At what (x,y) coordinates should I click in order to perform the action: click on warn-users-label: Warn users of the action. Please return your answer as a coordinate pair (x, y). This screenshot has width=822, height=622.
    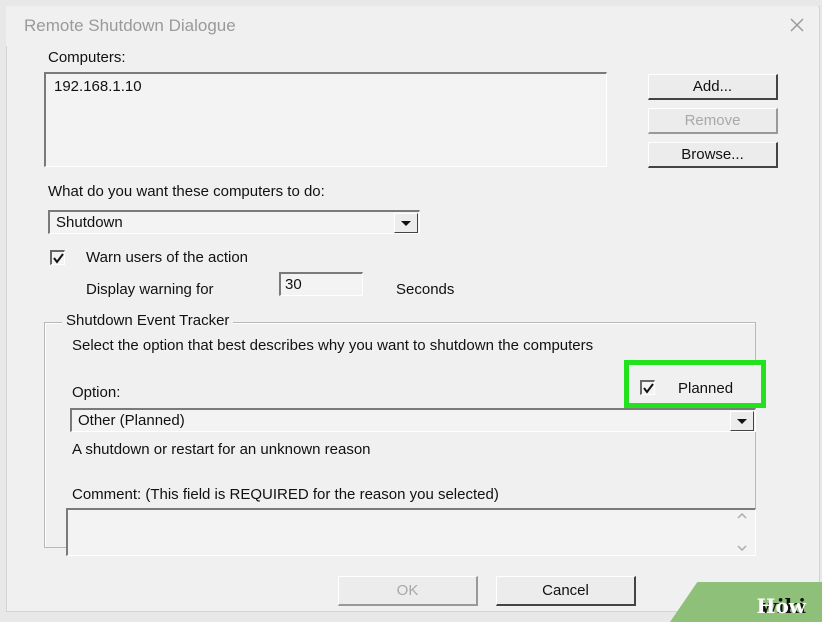
    Looking at the image, I should click on (167, 257).